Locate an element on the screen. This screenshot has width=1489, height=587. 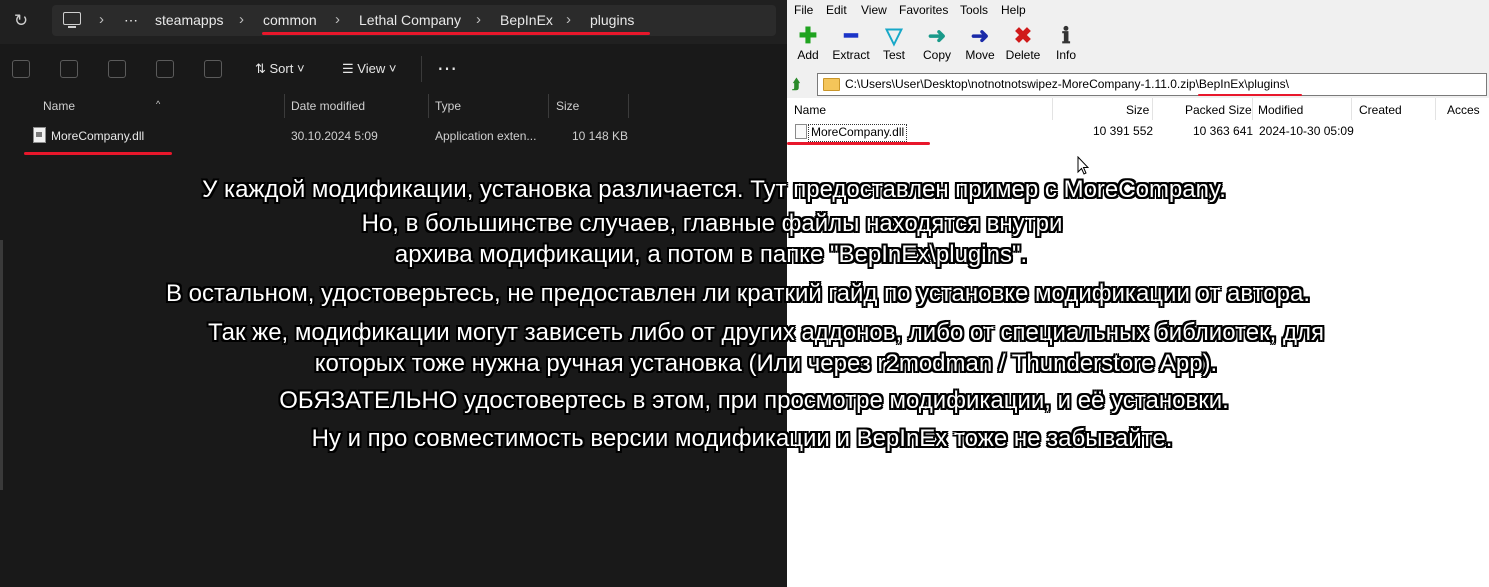
copy-button: ➜ Copy is located at coordinates (937, 43).